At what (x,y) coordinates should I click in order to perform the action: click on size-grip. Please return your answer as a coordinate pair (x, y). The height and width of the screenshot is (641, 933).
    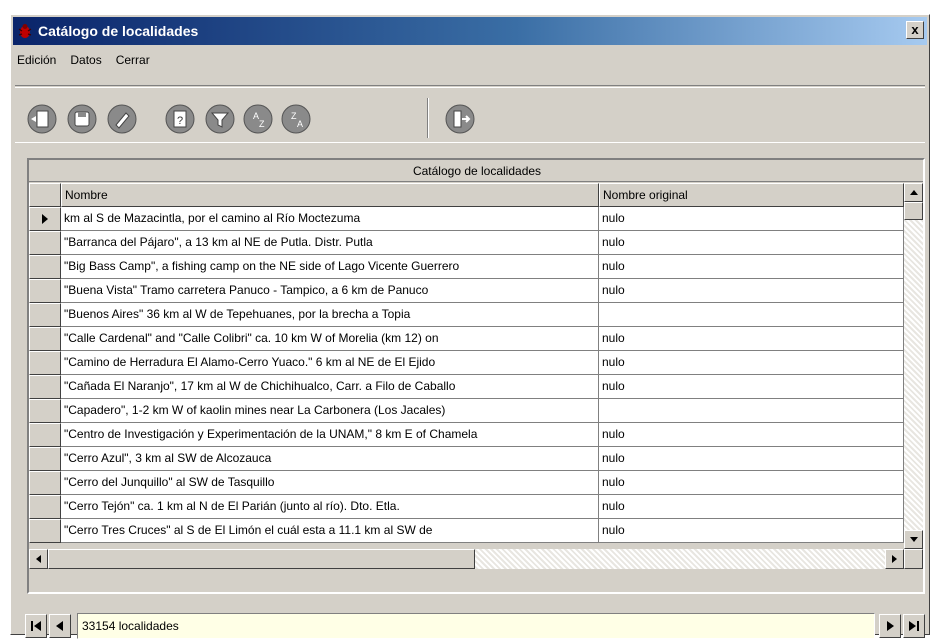
    Looking at the image, I should click on (913, 559).